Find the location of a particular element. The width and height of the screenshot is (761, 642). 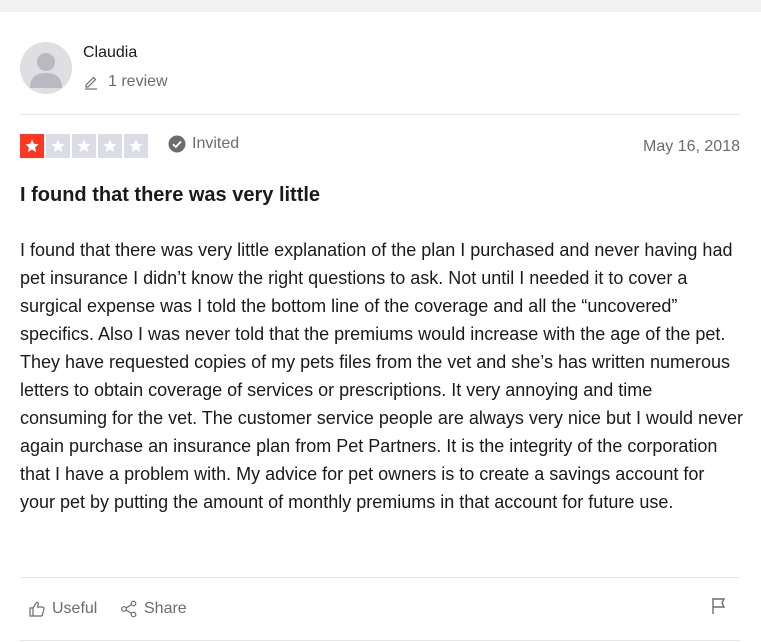

review-meta: Invited May 16, 2018 is located at coordinates (380, 147).